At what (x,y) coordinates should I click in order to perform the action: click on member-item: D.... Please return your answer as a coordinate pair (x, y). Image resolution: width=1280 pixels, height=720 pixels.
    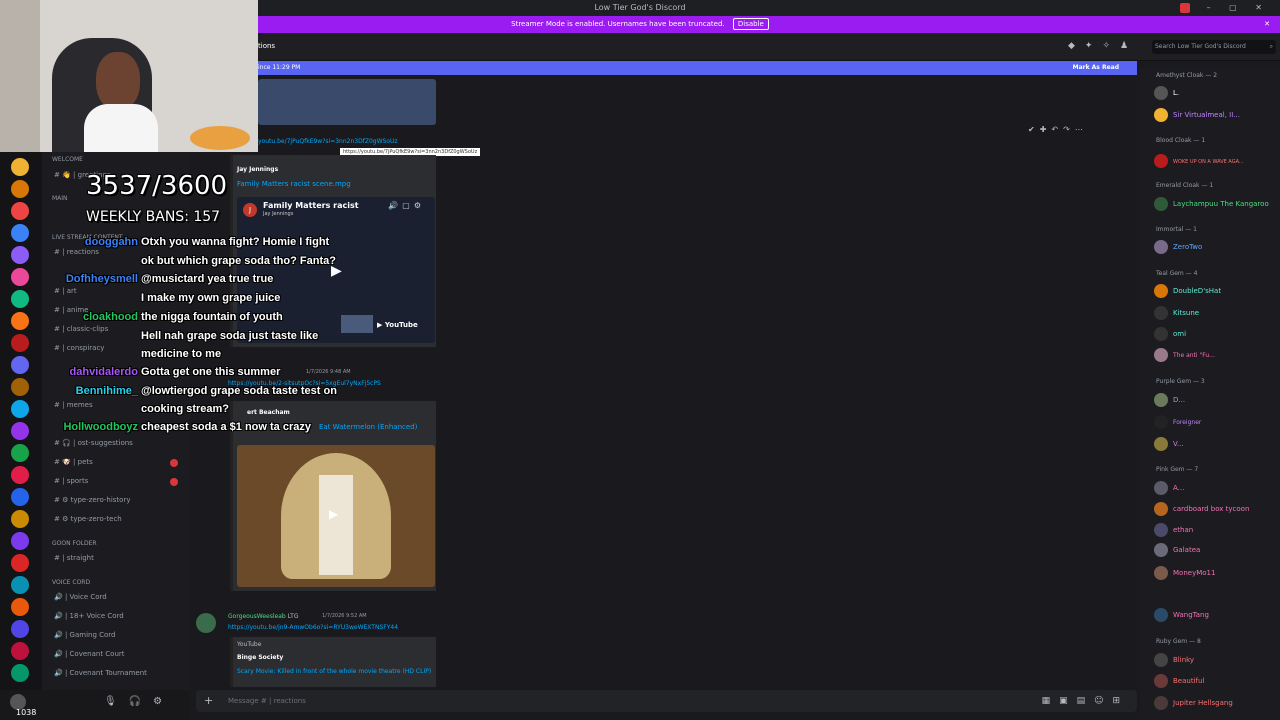
    Looking at the image, I should click on (1169, 400).